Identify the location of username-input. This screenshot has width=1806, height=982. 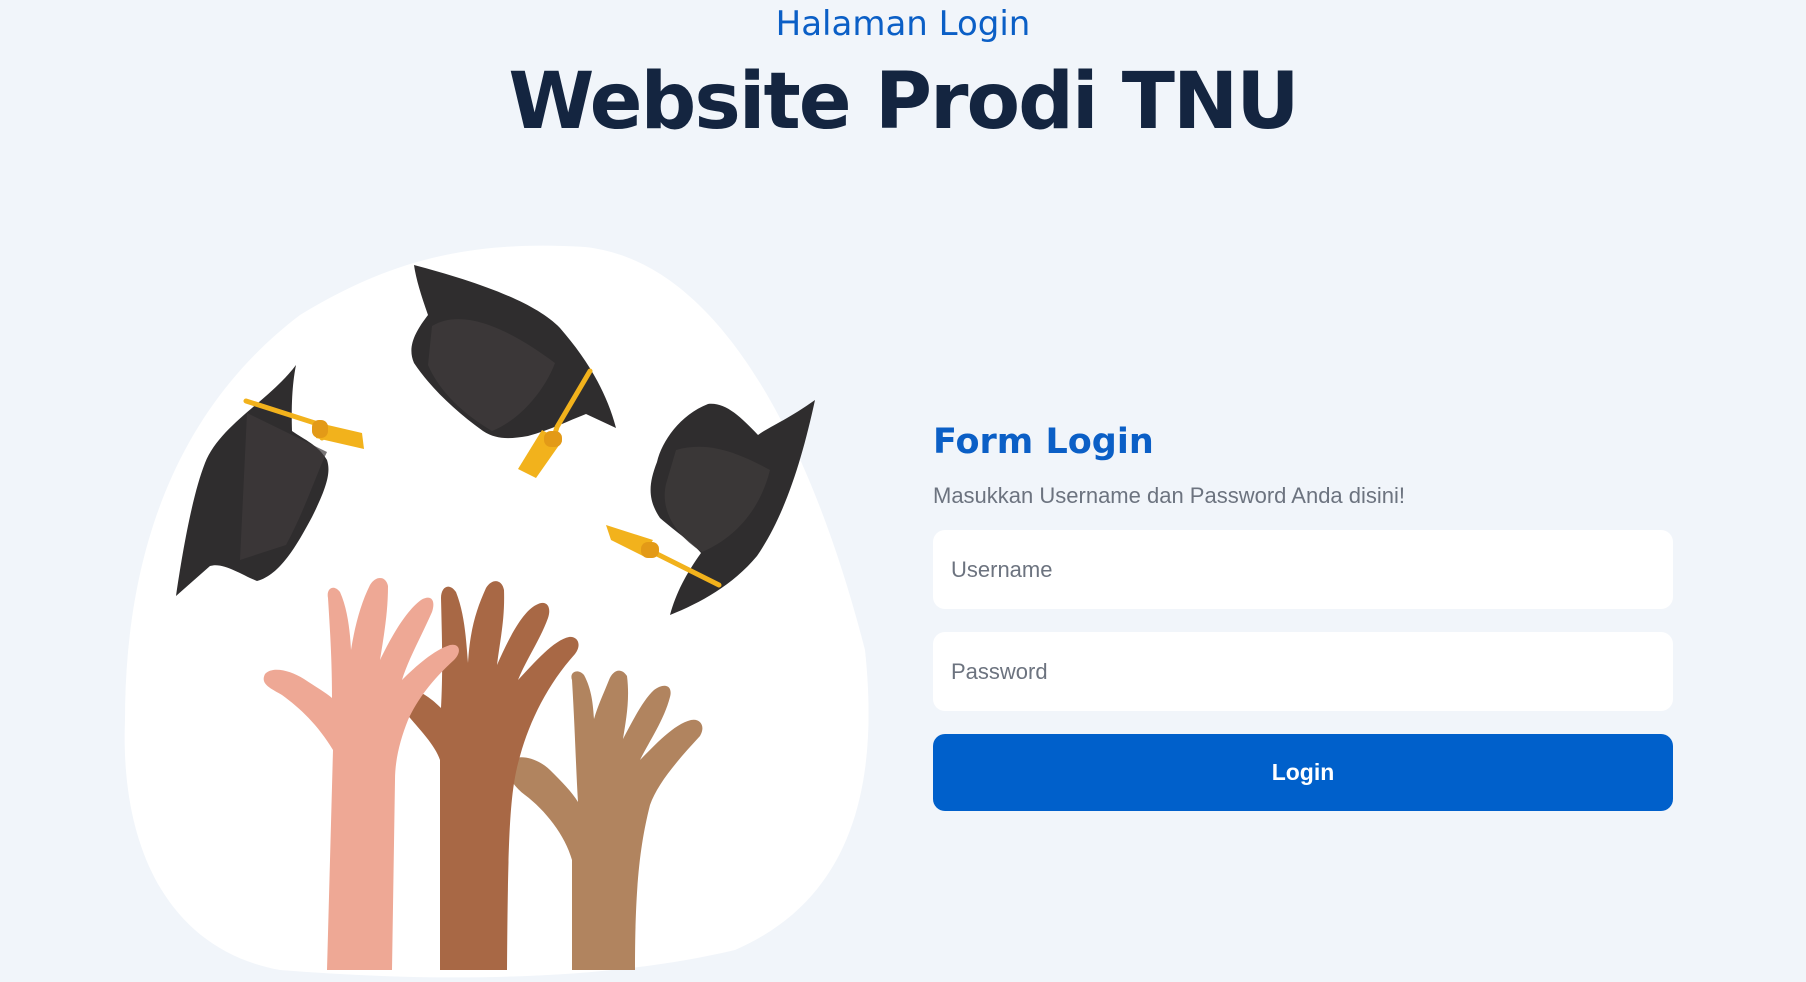
(1303, 569).